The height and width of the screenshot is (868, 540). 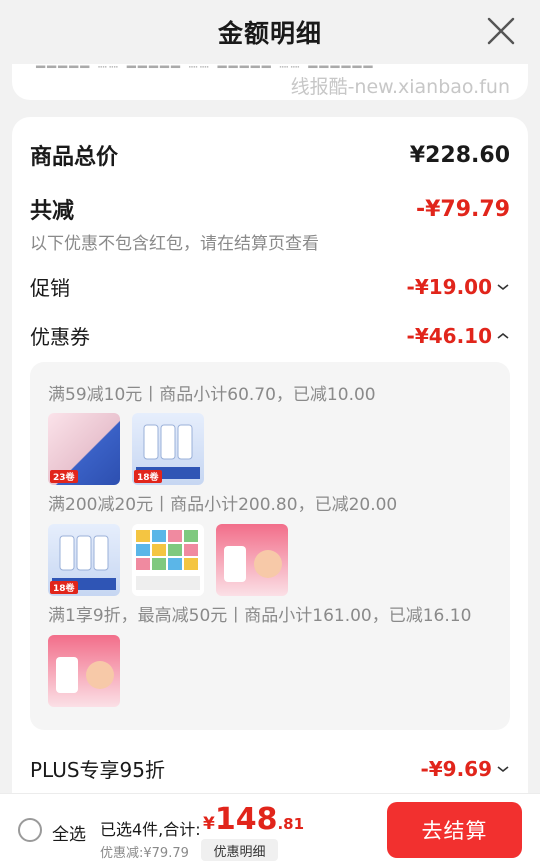 I want to click on total-reduction-value: -¥79.79, so click(x=462, y=209).